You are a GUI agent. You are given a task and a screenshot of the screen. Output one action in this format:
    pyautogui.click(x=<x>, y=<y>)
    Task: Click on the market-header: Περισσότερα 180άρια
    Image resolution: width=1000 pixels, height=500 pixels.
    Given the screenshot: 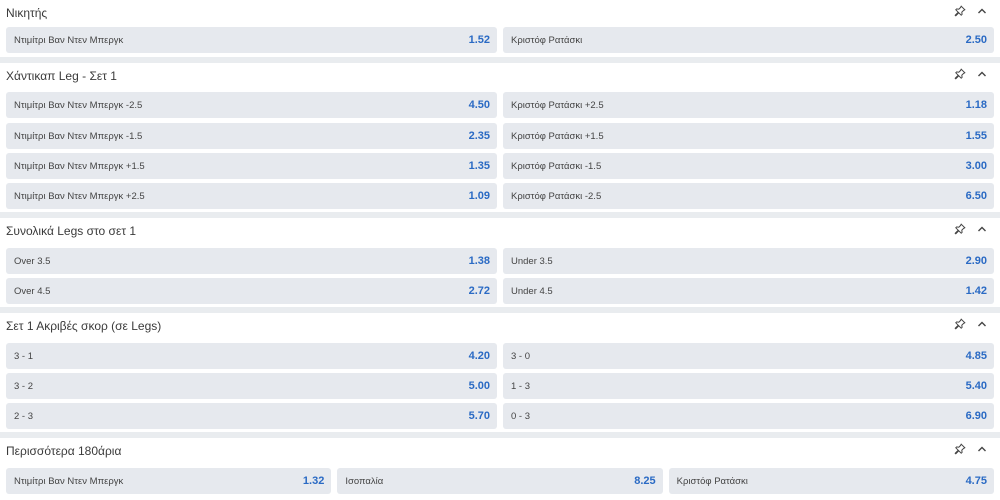 What is the action you would take?
    pyautogui.click(x=500, y=451)
    